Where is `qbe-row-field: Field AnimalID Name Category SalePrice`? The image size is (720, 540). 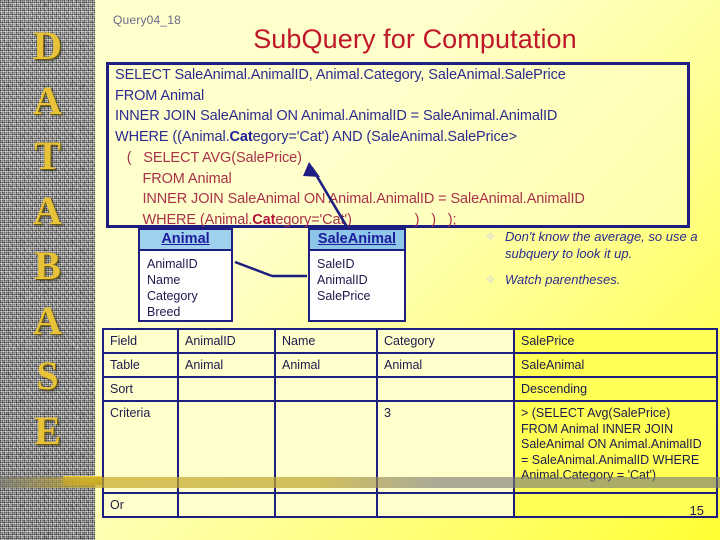 qbe-row-field: Field AnimalID Name Category SalePrice is located at coordinates (410, 341).